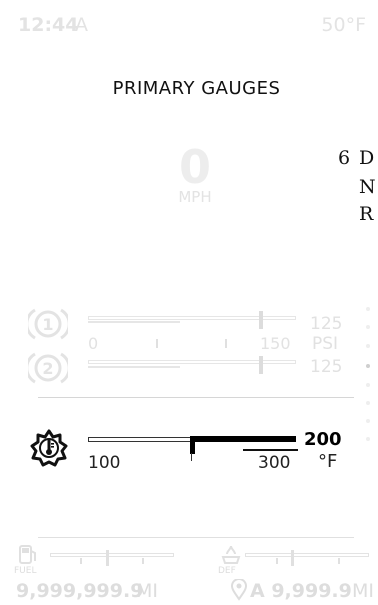 The width and height of the screenshot is (378, 605). What do you see at coordinates (368, 366) in the screenshot?
I see `page-dot-active` at bounding box center [368, 366].